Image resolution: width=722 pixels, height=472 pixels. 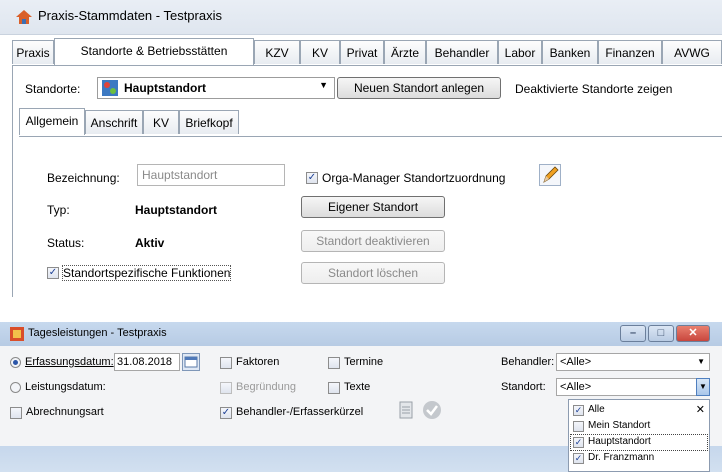 What do you see at coordinates (65, 412) in the screenshot?
I see `abrechnungsart-label: Abrechnungsart` at bounding box center [65, 412].